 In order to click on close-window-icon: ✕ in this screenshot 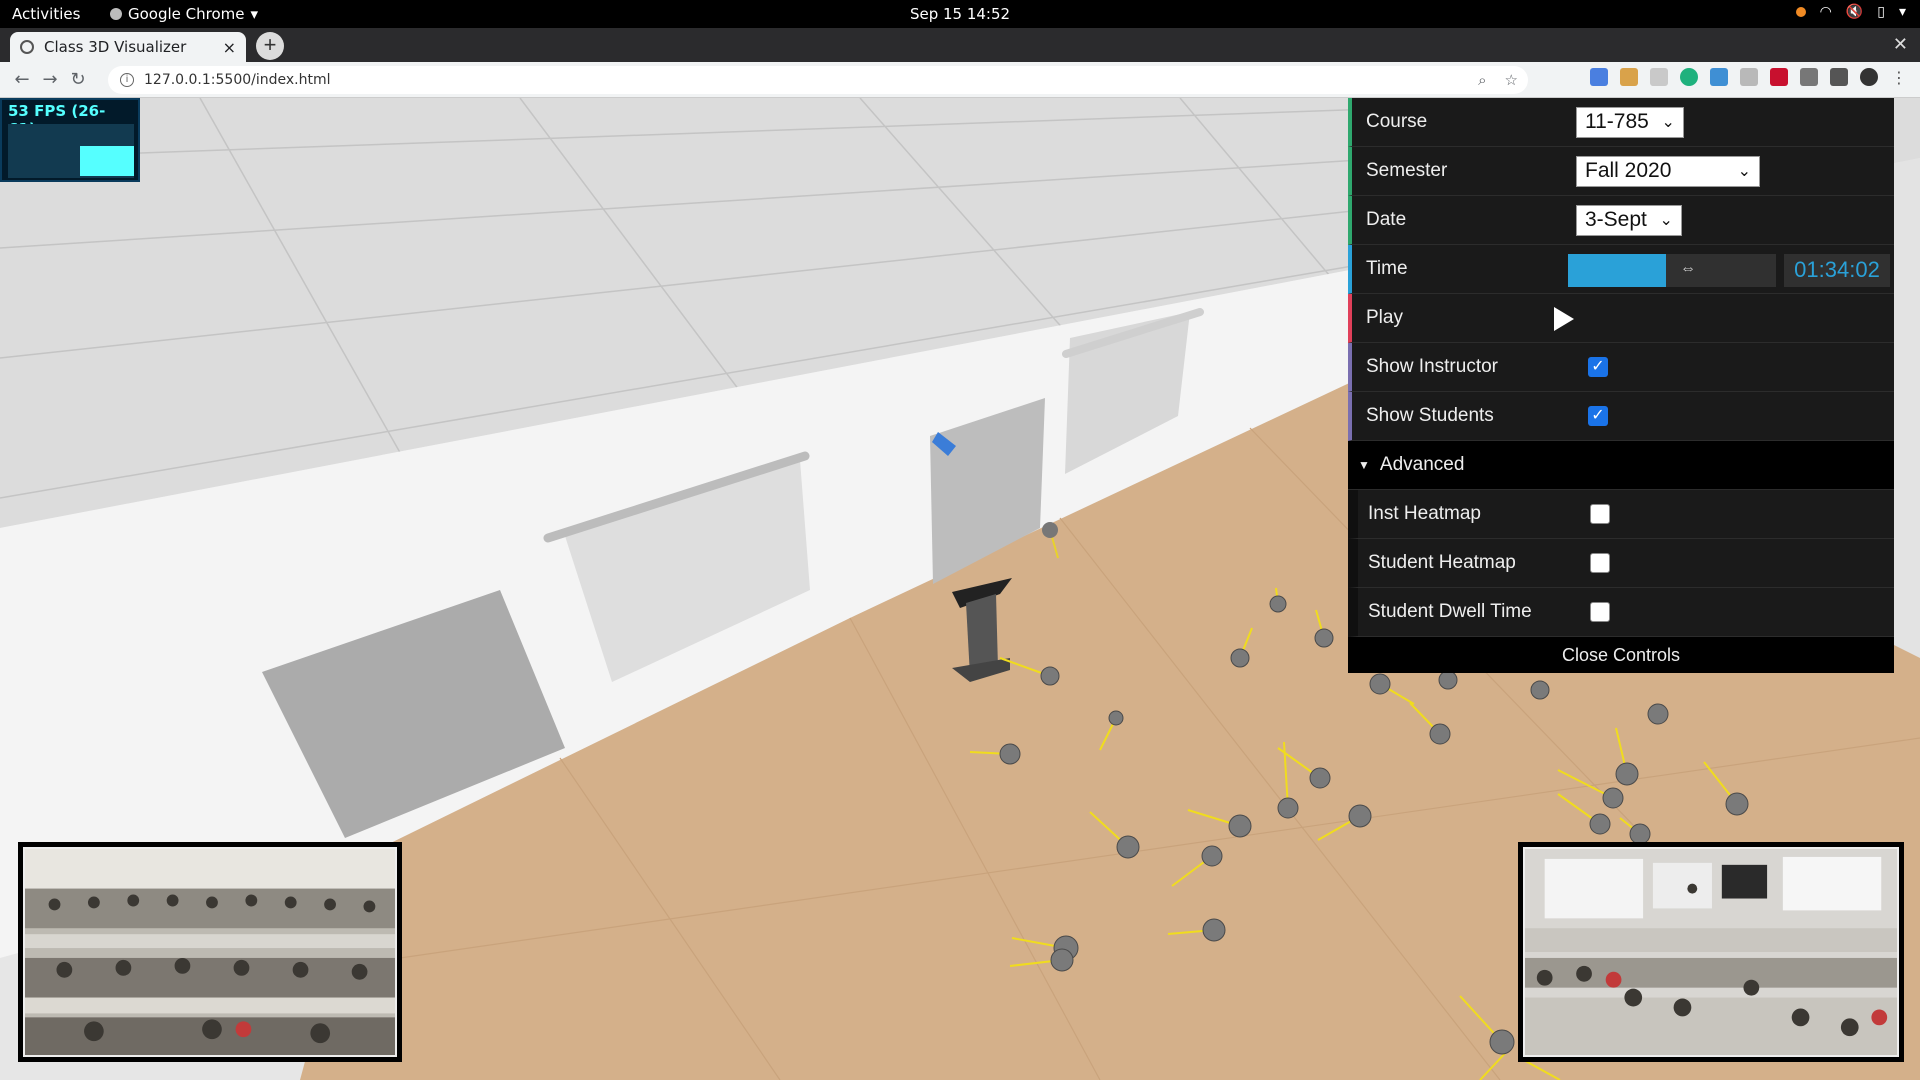, I will do `click(1900, 44)`.